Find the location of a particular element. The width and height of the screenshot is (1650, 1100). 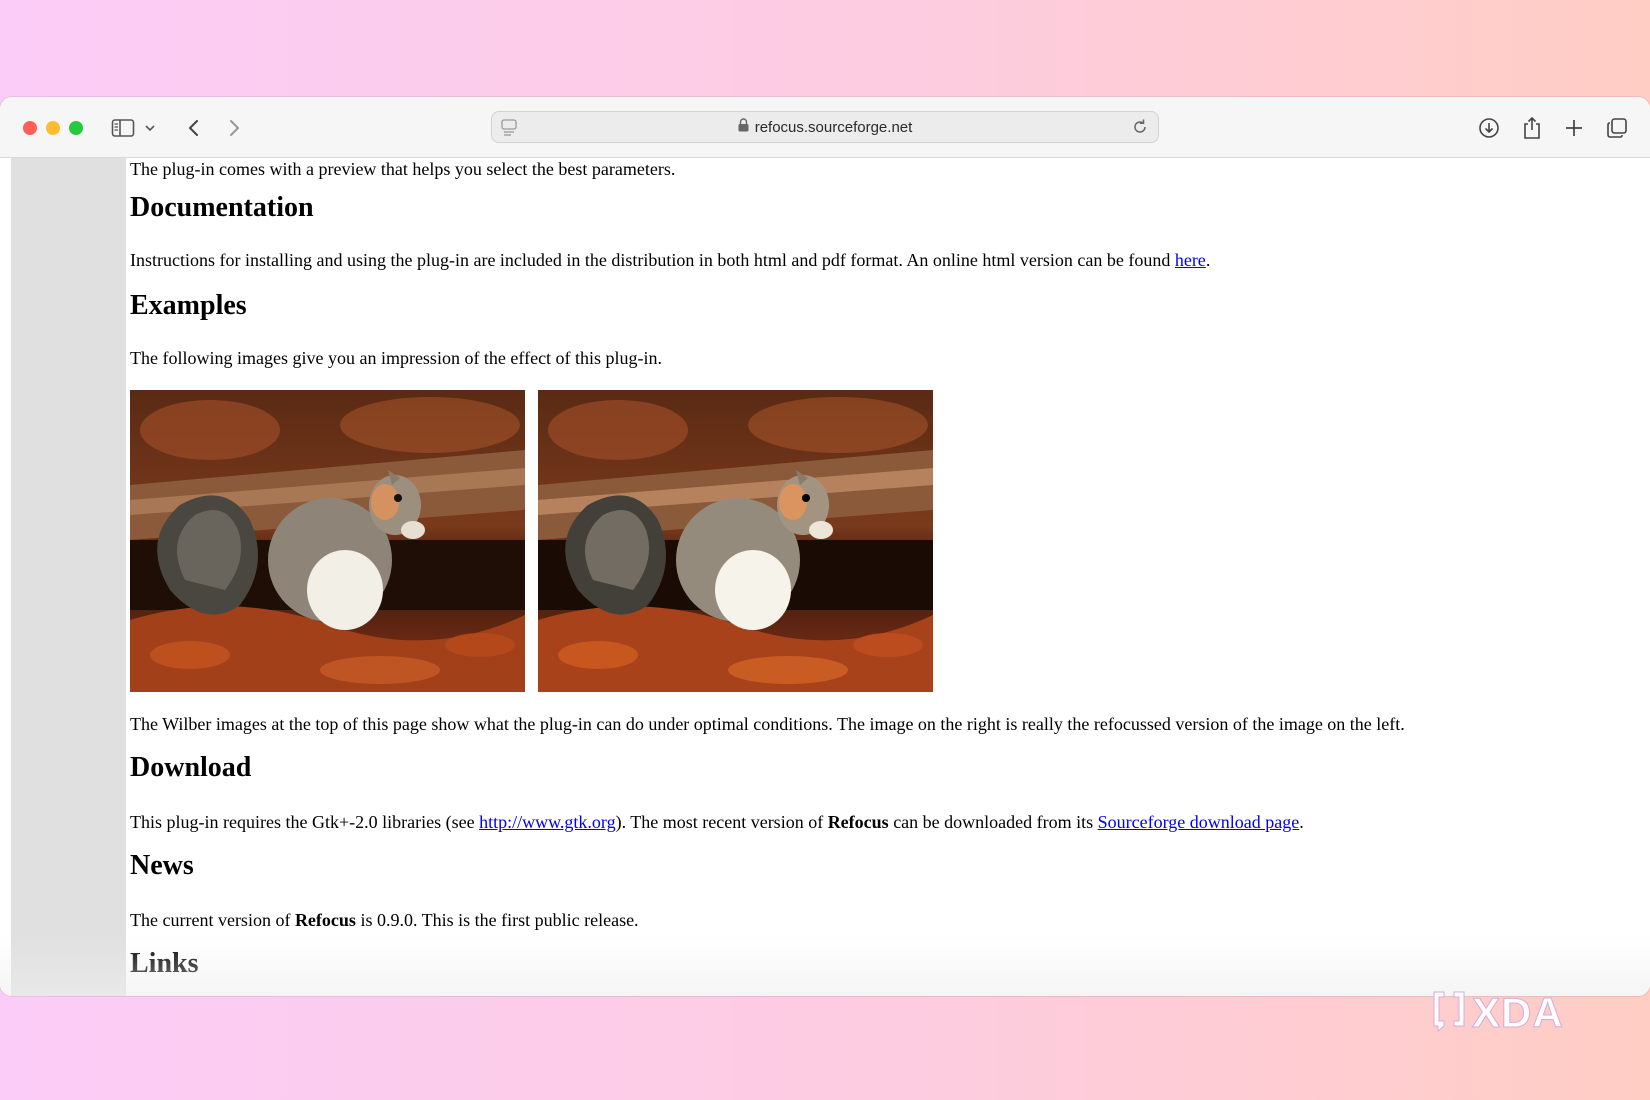

bottom-fade is located at coordinates (825, 966).